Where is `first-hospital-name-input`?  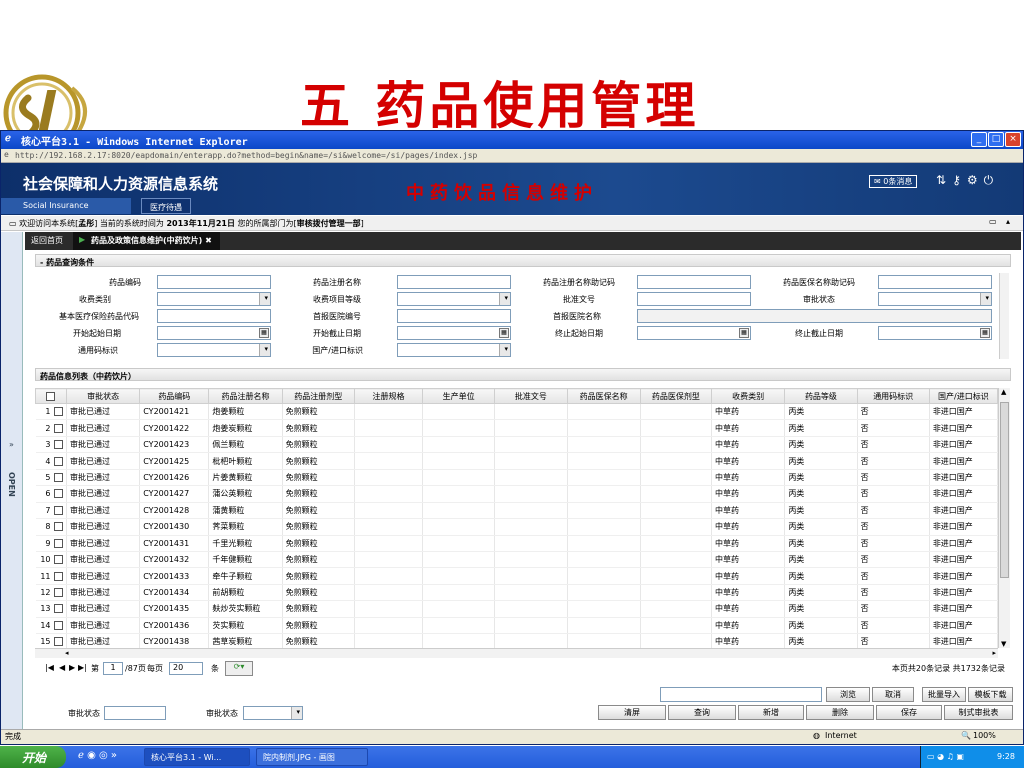
first-hospital-name-input is located at coordinates (814, 316).